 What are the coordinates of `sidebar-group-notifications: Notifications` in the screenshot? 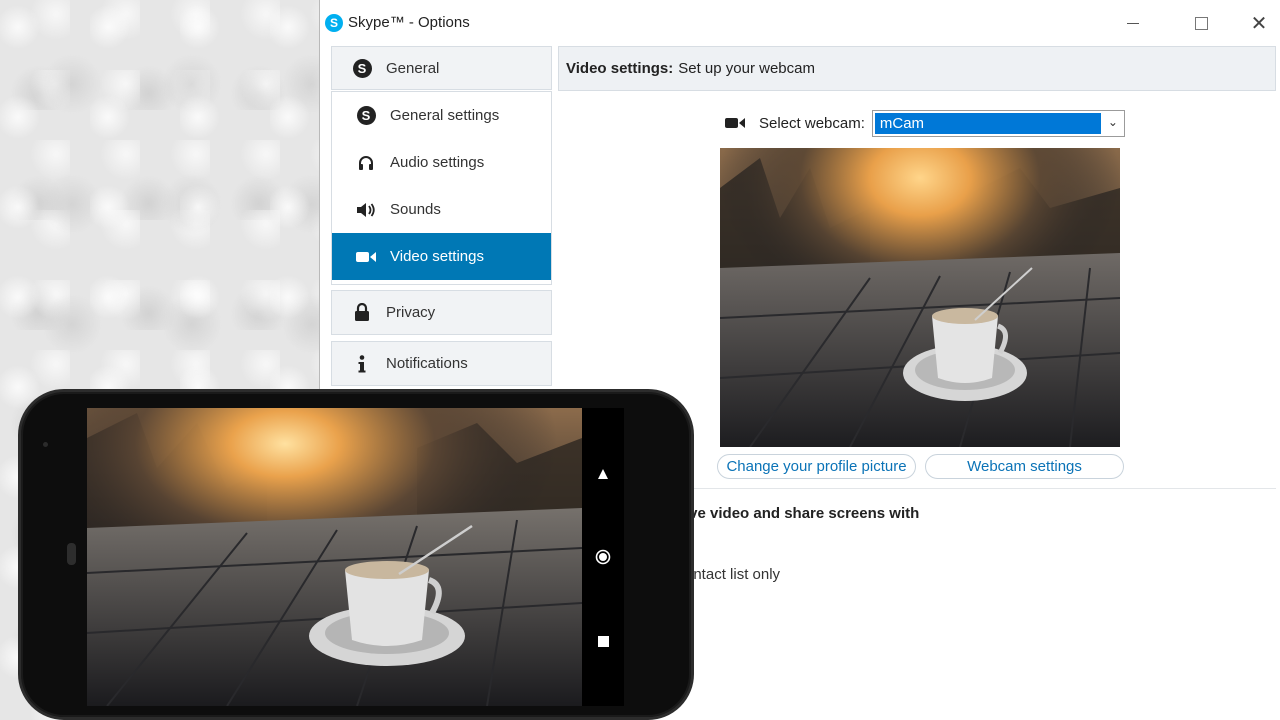 It's located at (441, 363).